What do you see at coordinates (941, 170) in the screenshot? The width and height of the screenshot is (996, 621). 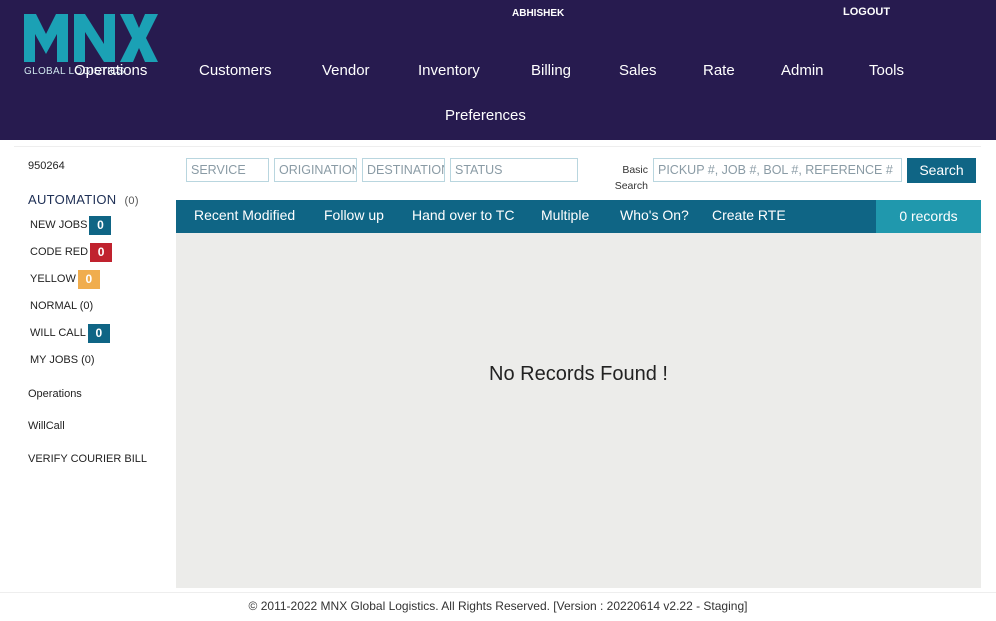 I see `search-button: Search` at bounding box center [941, 170].